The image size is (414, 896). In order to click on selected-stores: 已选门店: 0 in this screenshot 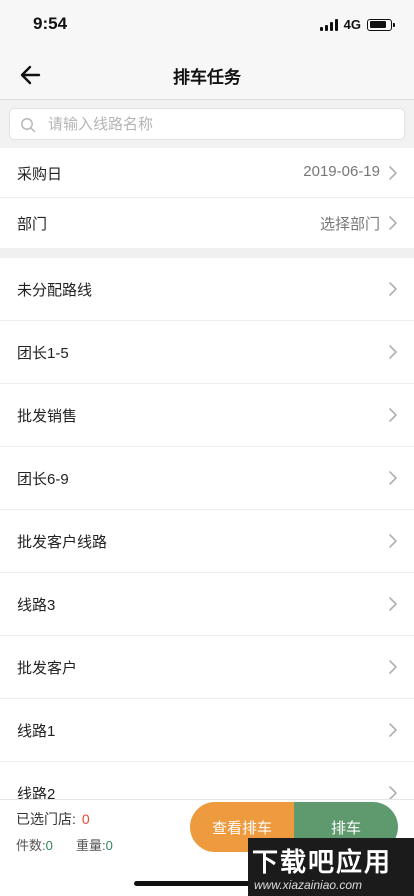, I will do `click(53, 819)`.